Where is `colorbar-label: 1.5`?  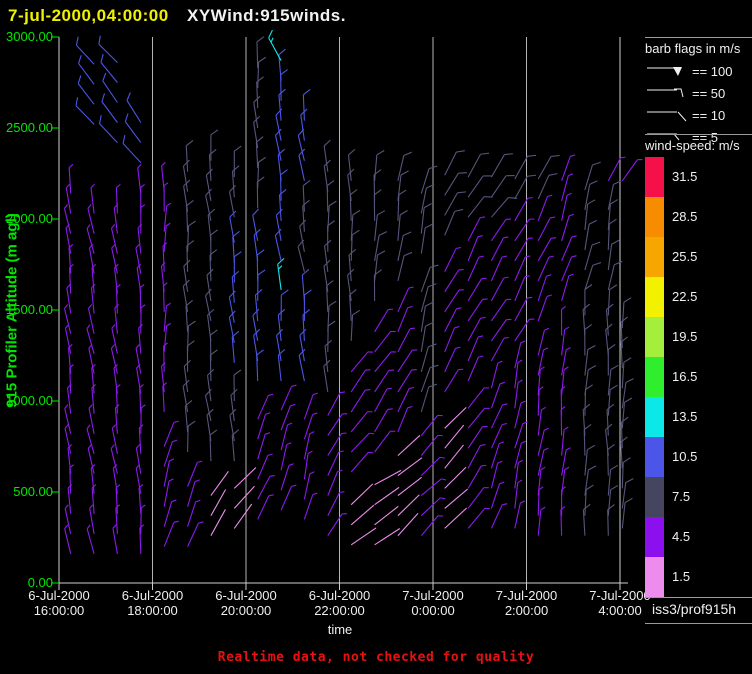 colorbar-label: 1.5 is located at coordinates (681, 576).